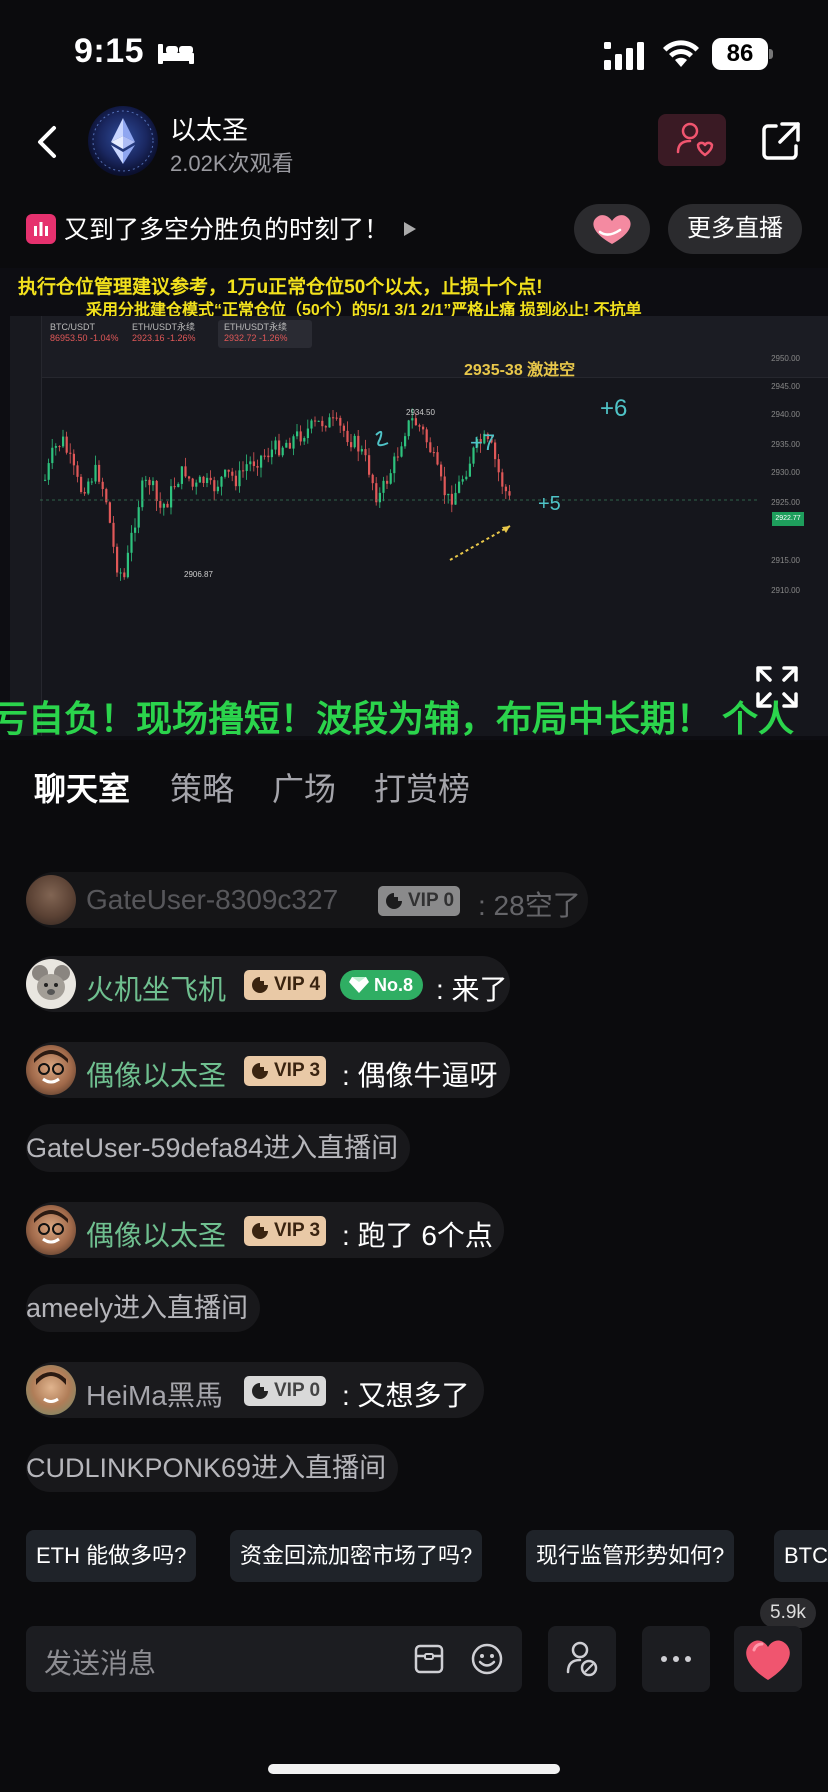  What do you see at coordinates (735, 229) in the screenshot?
I see `more-live-button: 更多直播` at bounding box center [735, 229].